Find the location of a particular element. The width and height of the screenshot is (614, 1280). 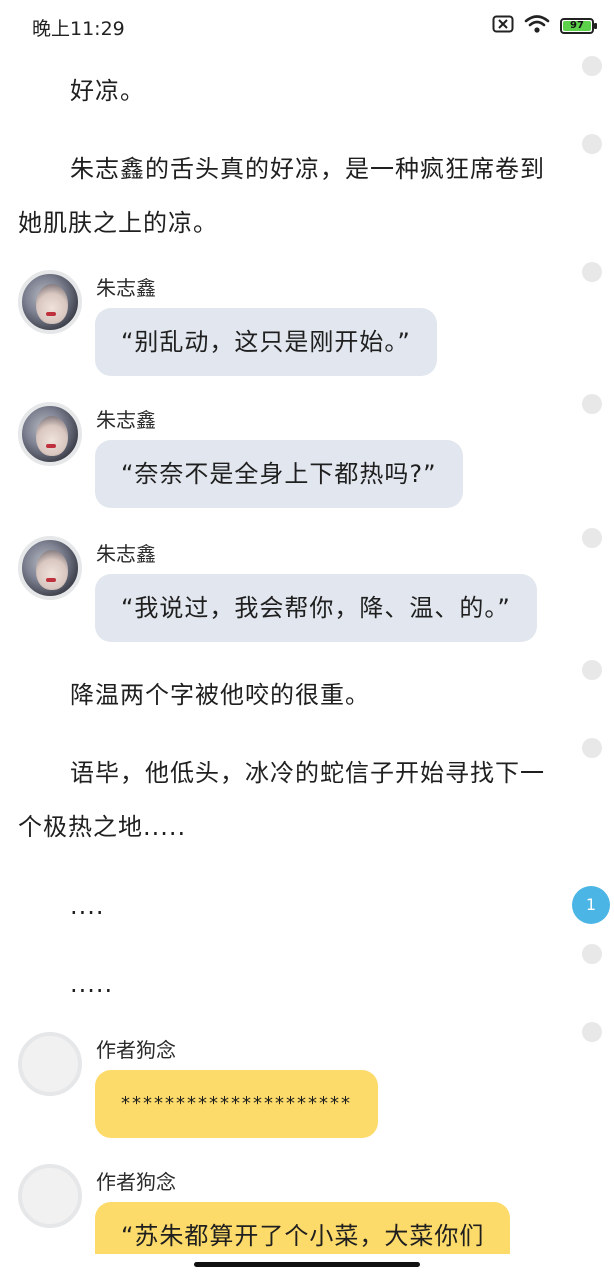

chat-message-2: 朱志鑫 “奈奈不是全身上下都热吗?” is located at coordinates (298, 457).